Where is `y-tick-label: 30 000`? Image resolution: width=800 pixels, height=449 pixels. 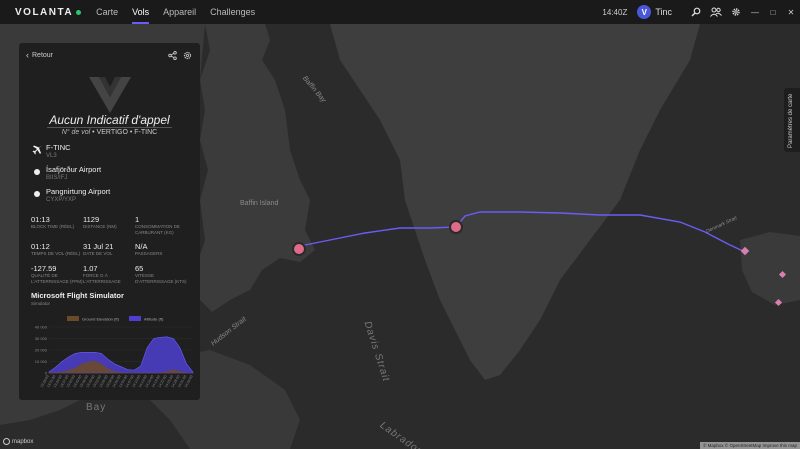 y-tick-label: 30 000 is located at coordinates (41, 338).